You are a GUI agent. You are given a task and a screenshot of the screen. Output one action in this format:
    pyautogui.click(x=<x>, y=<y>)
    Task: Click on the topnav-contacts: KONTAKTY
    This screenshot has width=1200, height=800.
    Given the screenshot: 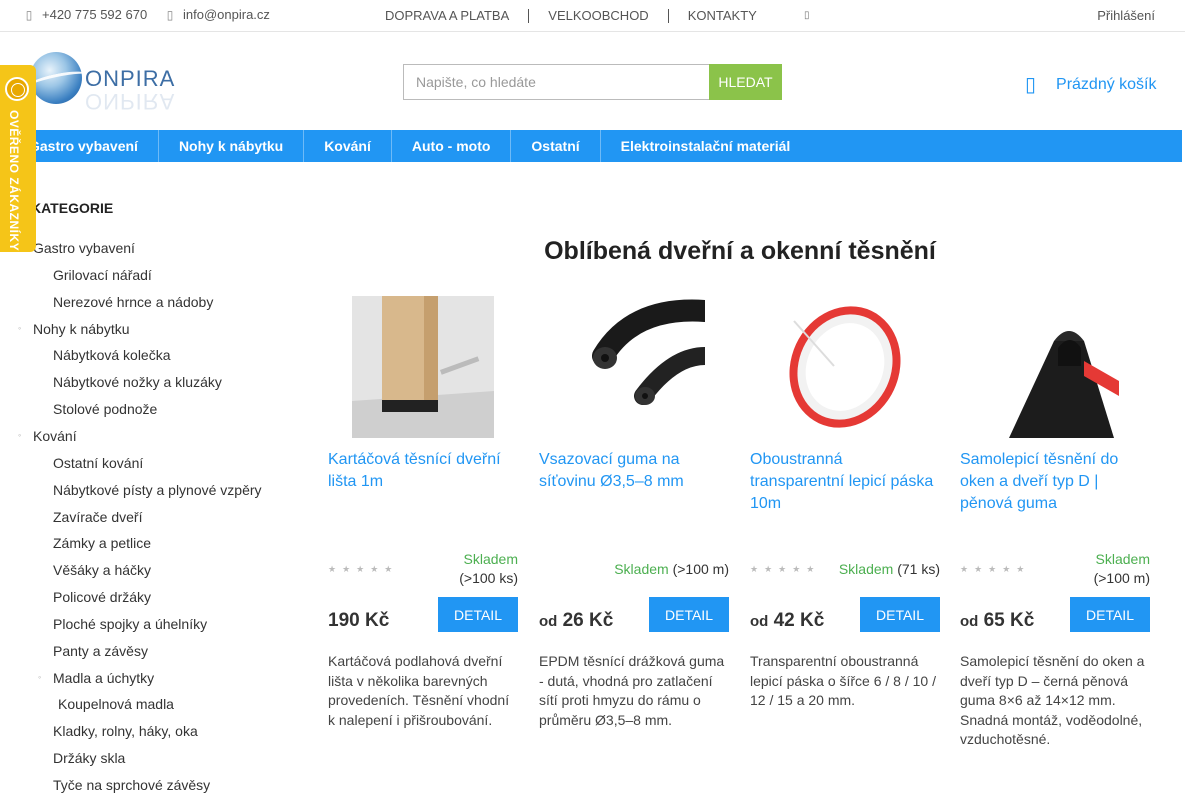 What is the action you would take?
    pyautogui.click(x=722, y=15)
    